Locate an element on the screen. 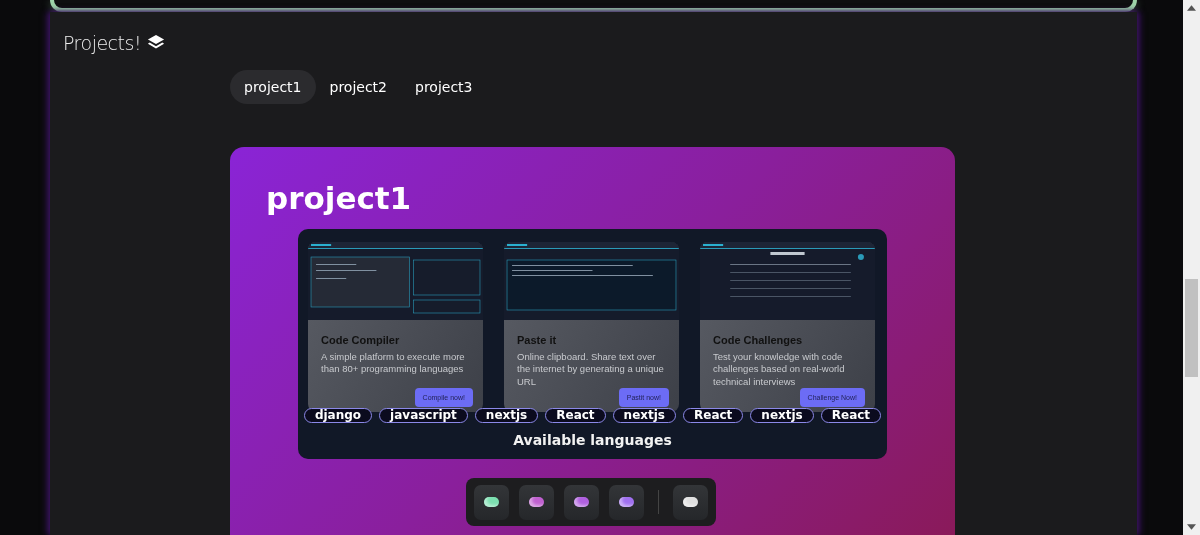 The height and width of the screenshot is (535, 1200). project-tab: project2 is located at coordinates (358, 87).